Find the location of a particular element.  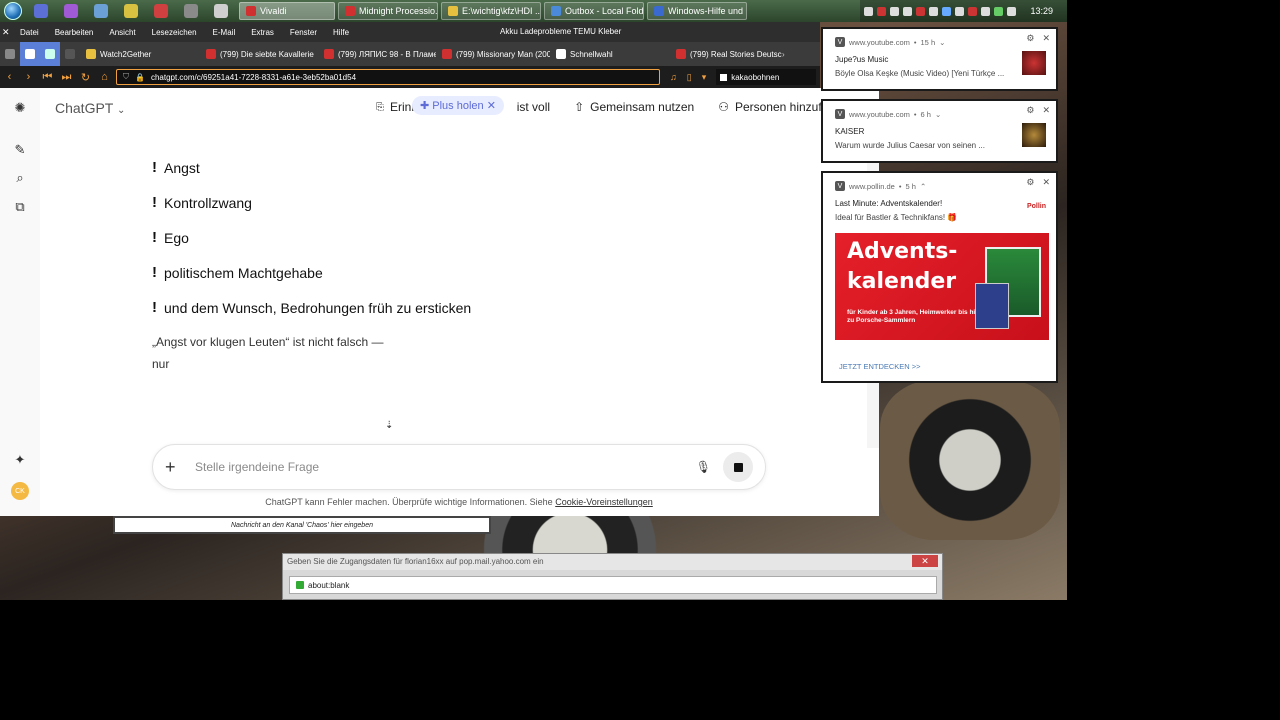

reload-icon: ↻ is located at coordinates (85, 77).